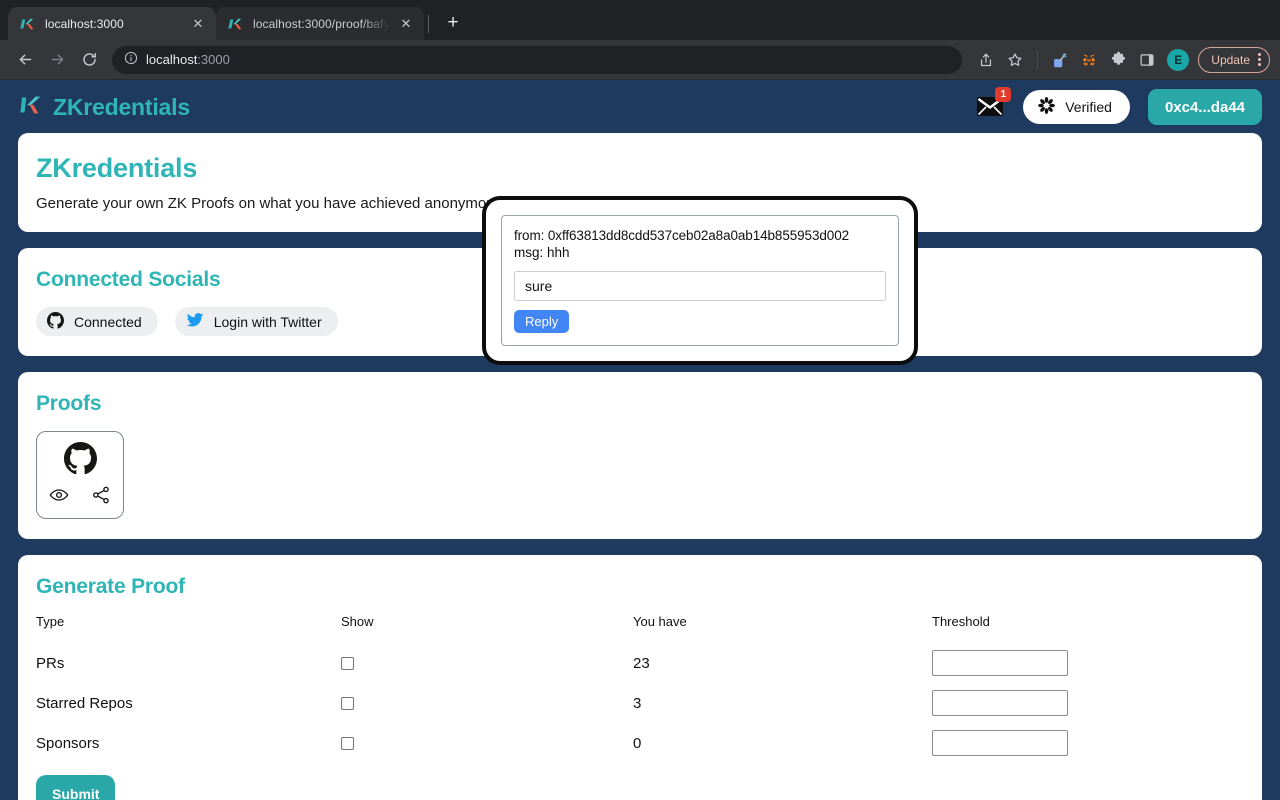  I want to click on threshold-input-prs, so click(1000, 663).